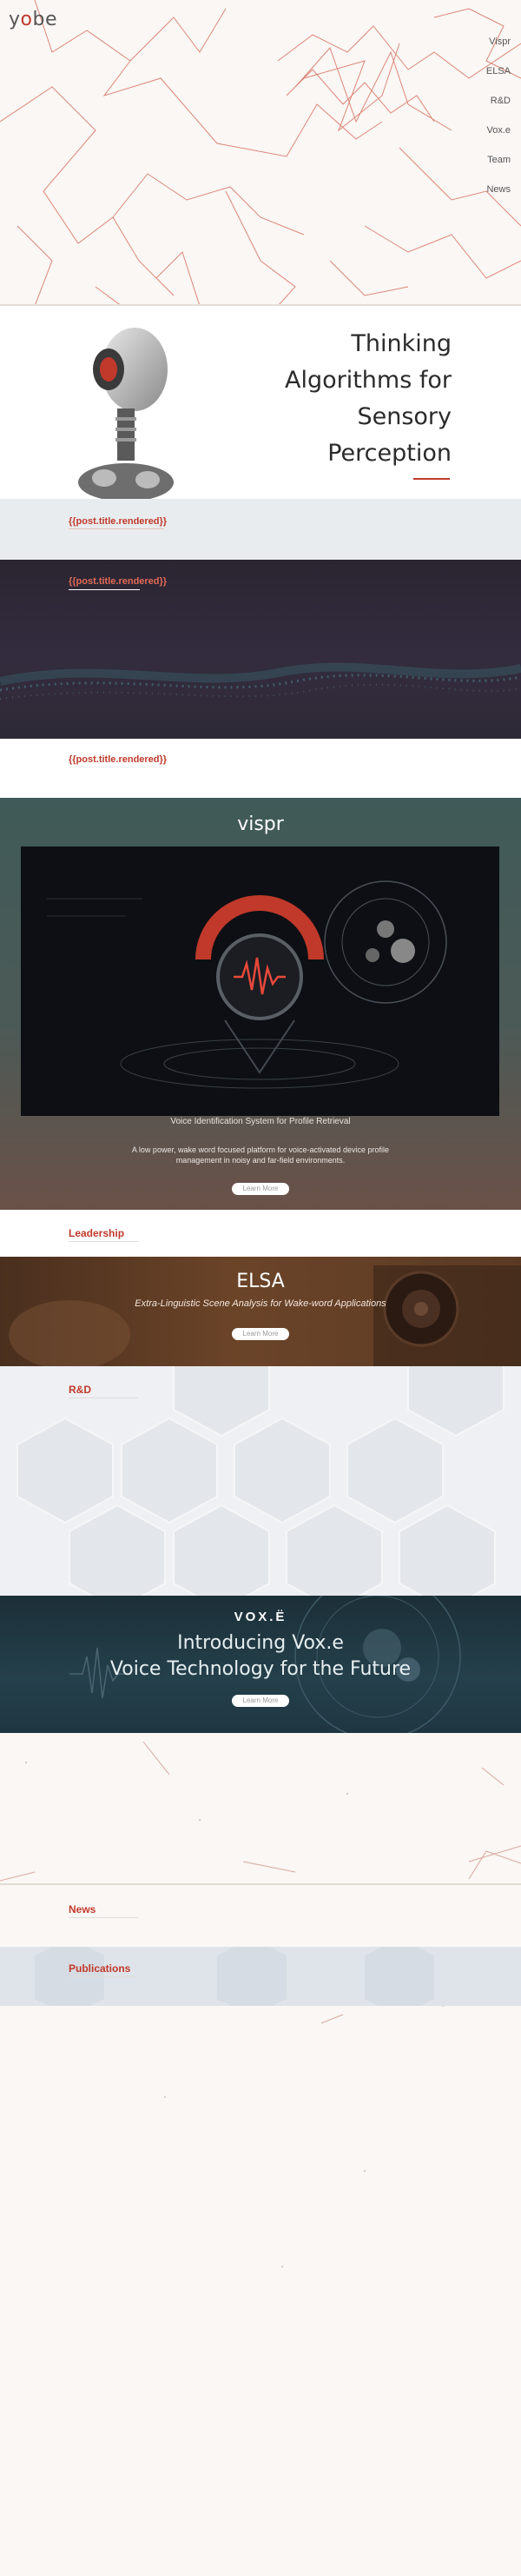 This screenshot has height=2576, width=521. Describe the element at coordinates (260, 1643) in the screenshot. I see `voxe-headline-line-1: Introducing Vox.e` at that location.